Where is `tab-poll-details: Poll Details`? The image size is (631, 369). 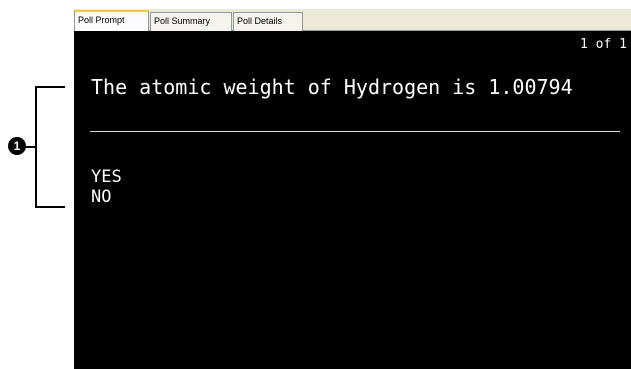 tab-poll-details: Poll Details is located at coordinates (268, 21).